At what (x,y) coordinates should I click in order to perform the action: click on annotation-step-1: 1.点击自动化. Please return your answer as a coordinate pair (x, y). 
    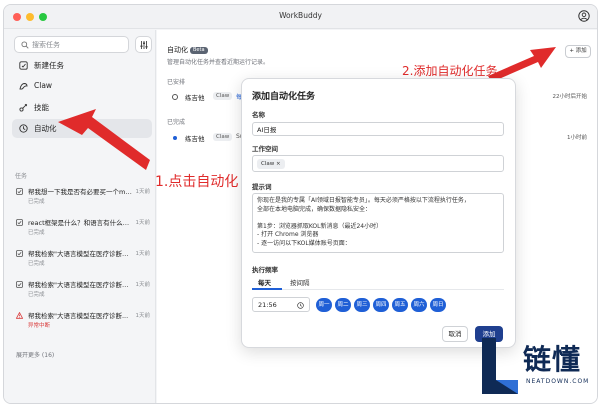
    Looking at the image, I should click on (197, 182).